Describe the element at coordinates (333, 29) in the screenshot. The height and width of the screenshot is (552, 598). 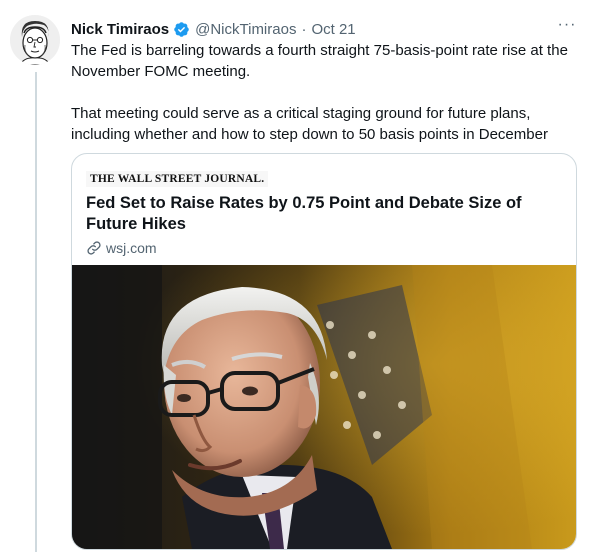
I see `tweet-date: Oct 21` at that location.